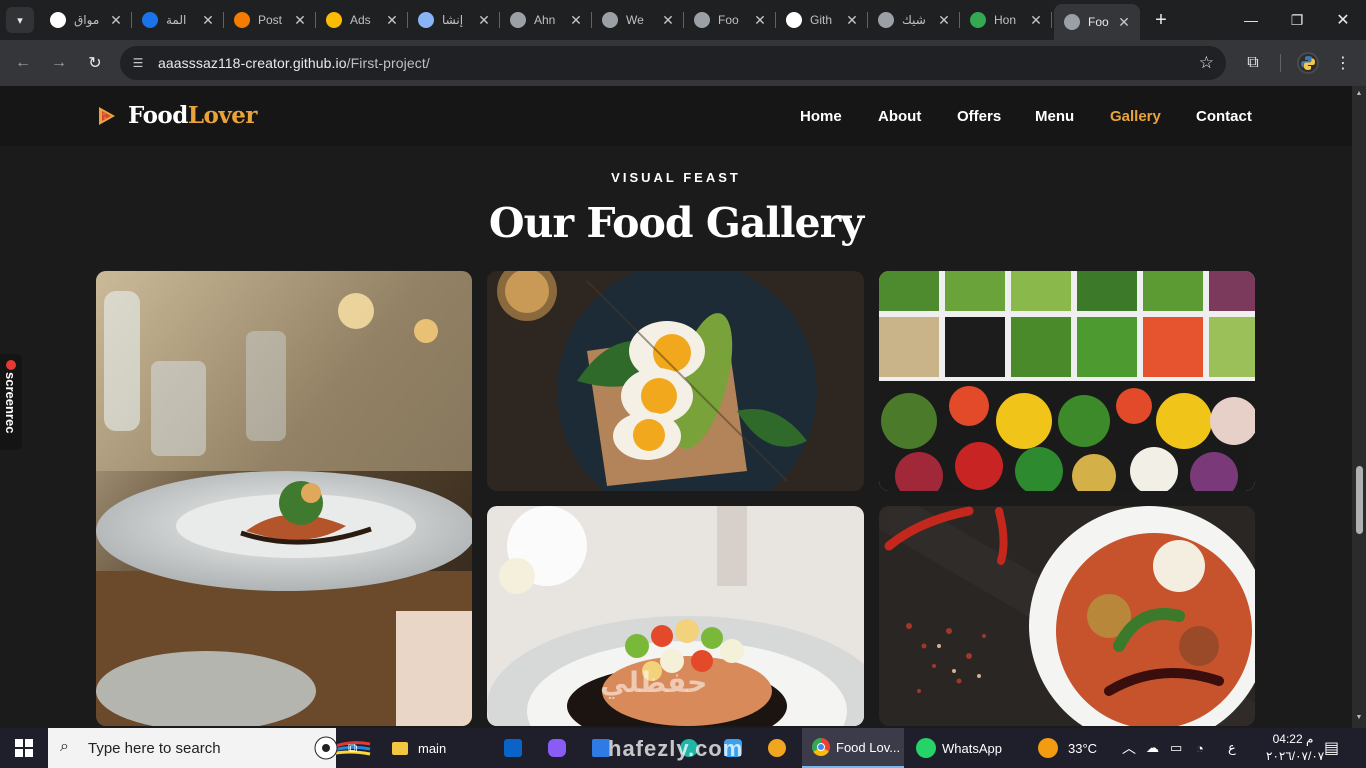  What do you see at coordinates (1280, 63) in the screenshot?
I see `toolbar-divider` at bounding box center [1280, 63].